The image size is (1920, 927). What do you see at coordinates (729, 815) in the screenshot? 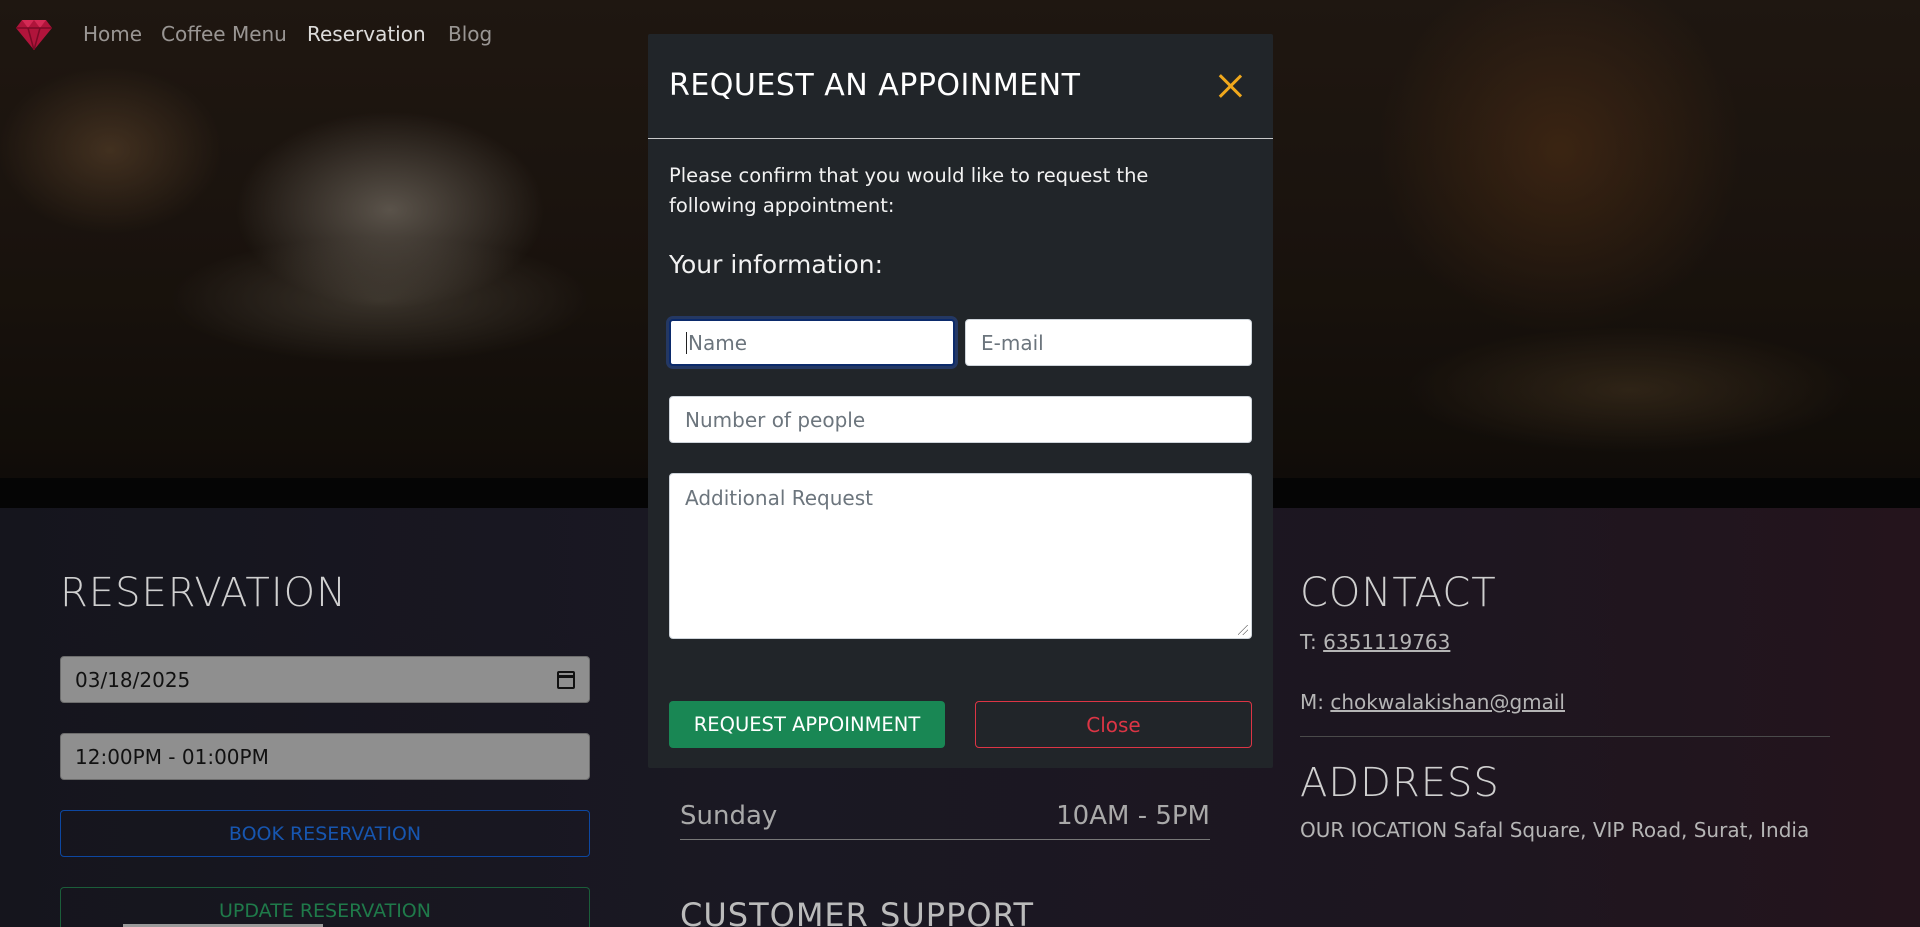
I see `hours-day: Sunday` at bounding box center [729, 815].